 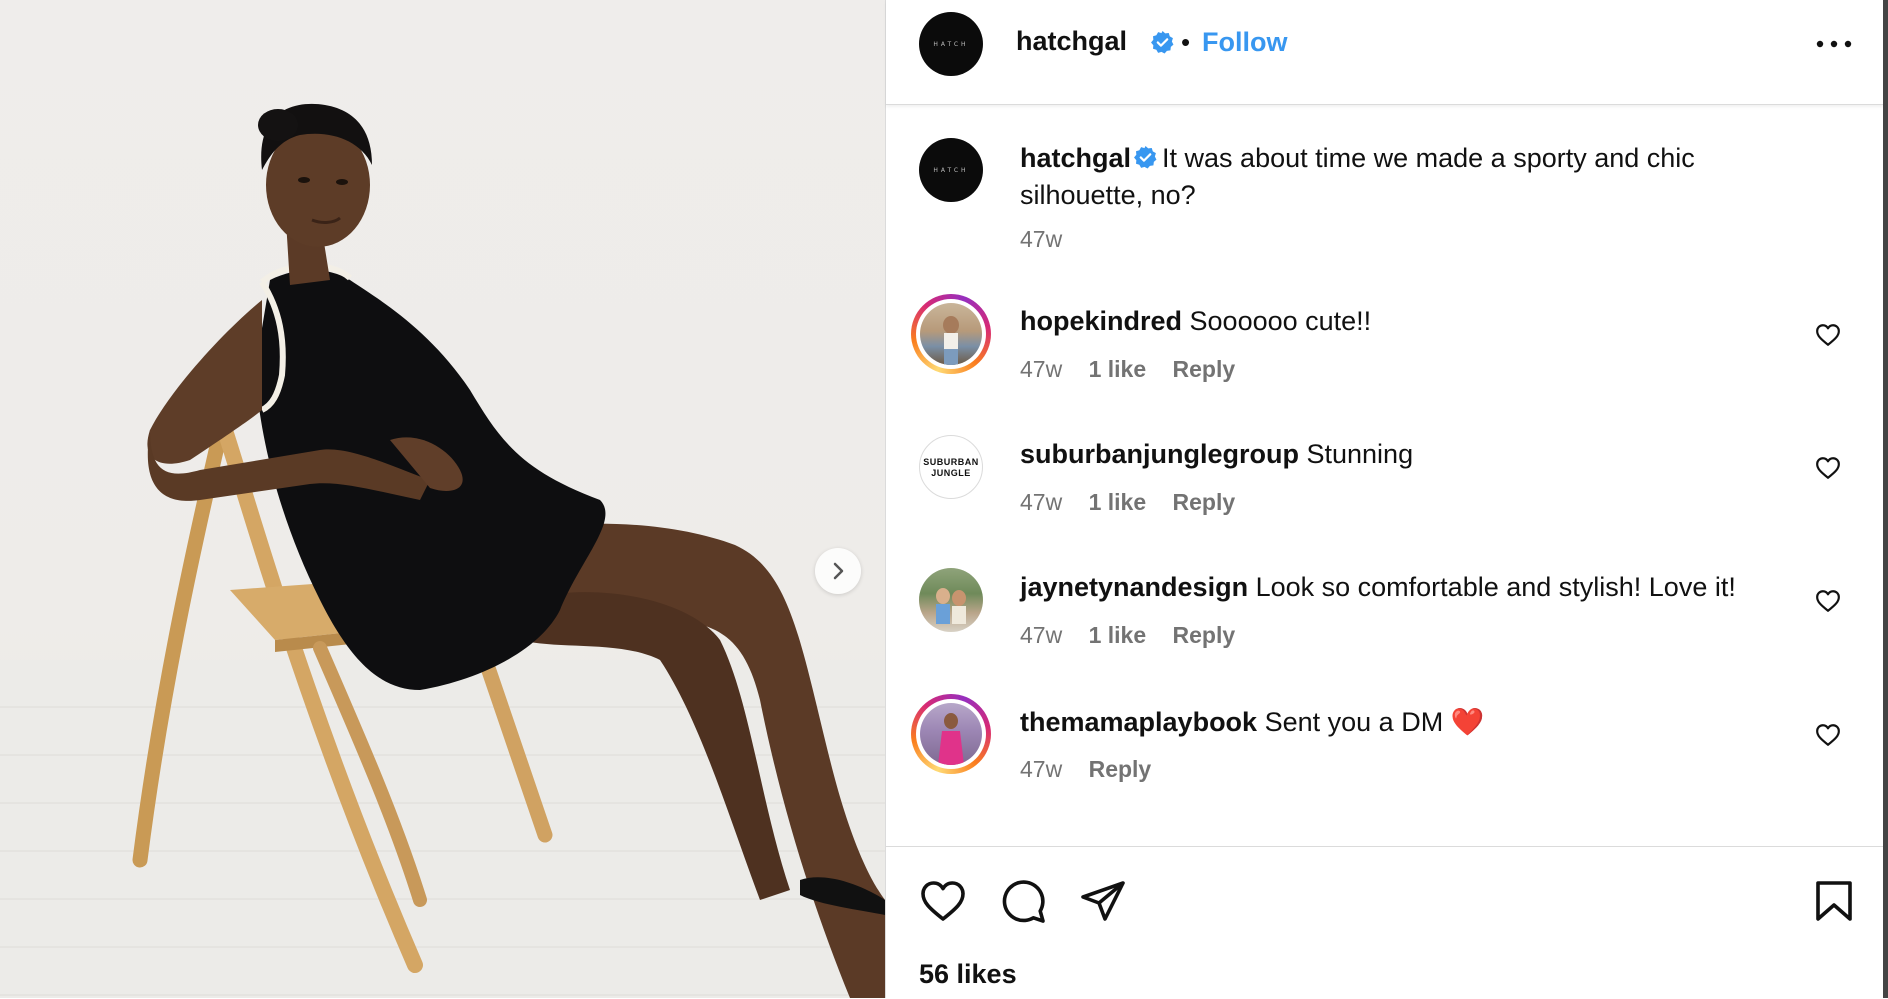 I want to click on comment-meta: 47w Reply, so click(x=1095, y=769).